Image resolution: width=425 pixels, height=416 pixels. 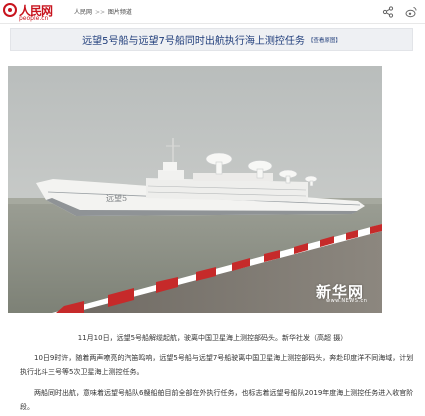 I want to click on people-logo-icon, so click(x=10, y=10).